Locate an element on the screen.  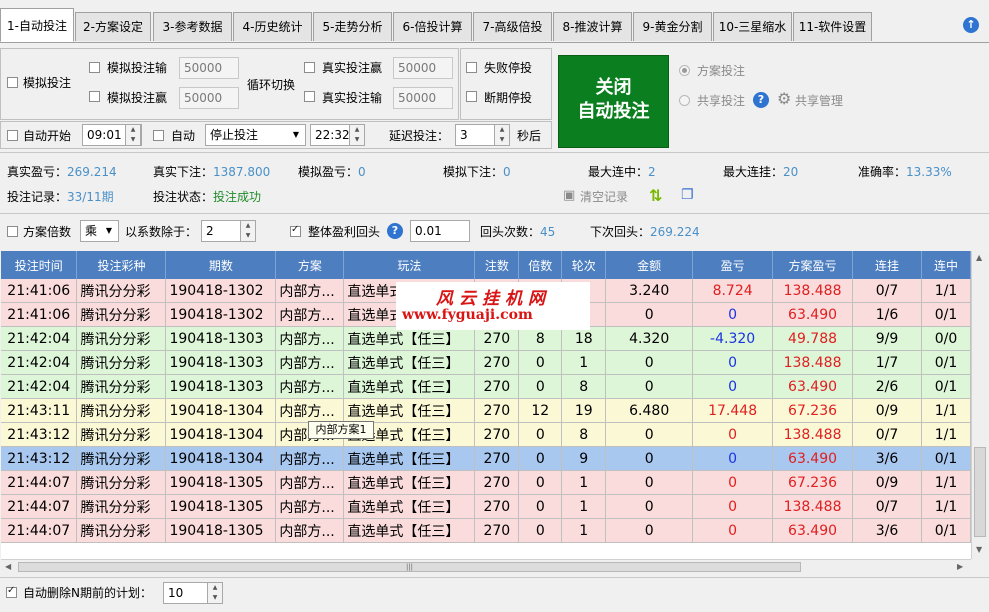
table-cell: -4.320 is located at coordinates (733, 338).